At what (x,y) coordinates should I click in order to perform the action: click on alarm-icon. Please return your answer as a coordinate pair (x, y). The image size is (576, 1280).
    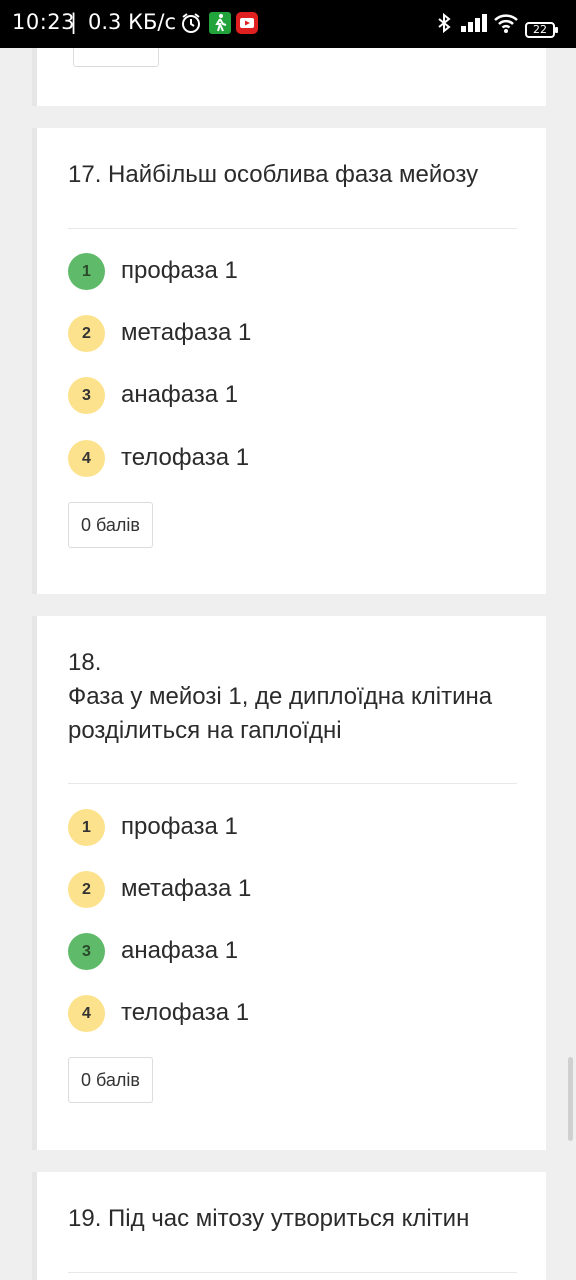
    Looking at the image, I should click on (191, 23).